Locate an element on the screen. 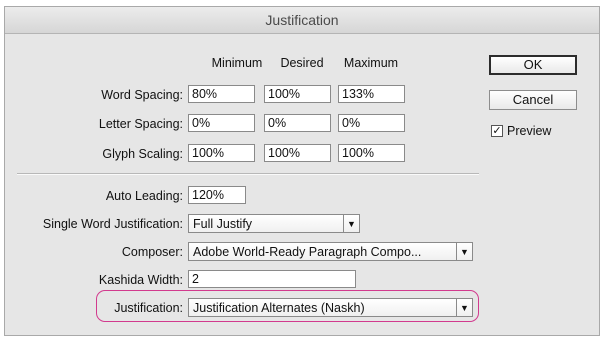  word-spacing-desired-input: 100% is located at coordinates (297, 94).